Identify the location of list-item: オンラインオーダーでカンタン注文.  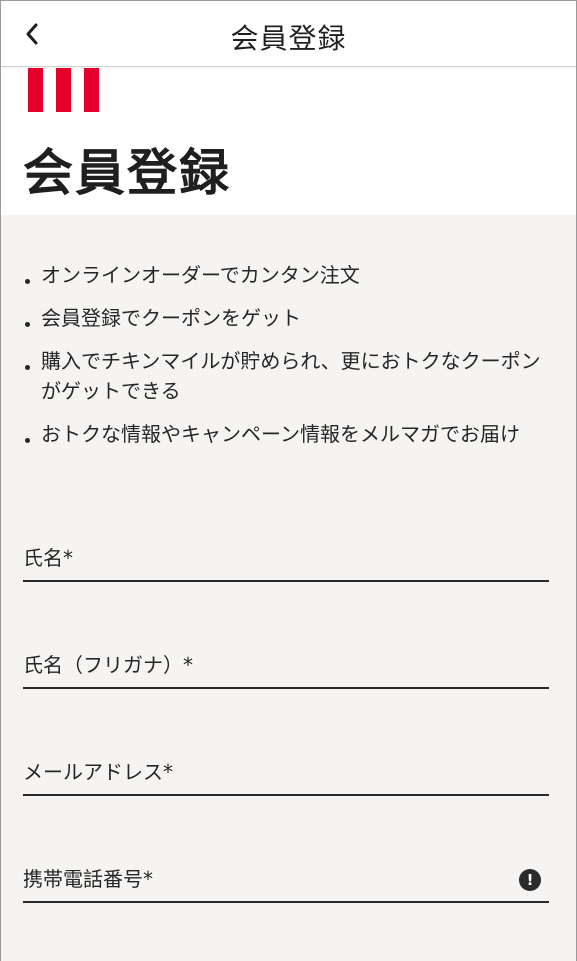
(288, 275).